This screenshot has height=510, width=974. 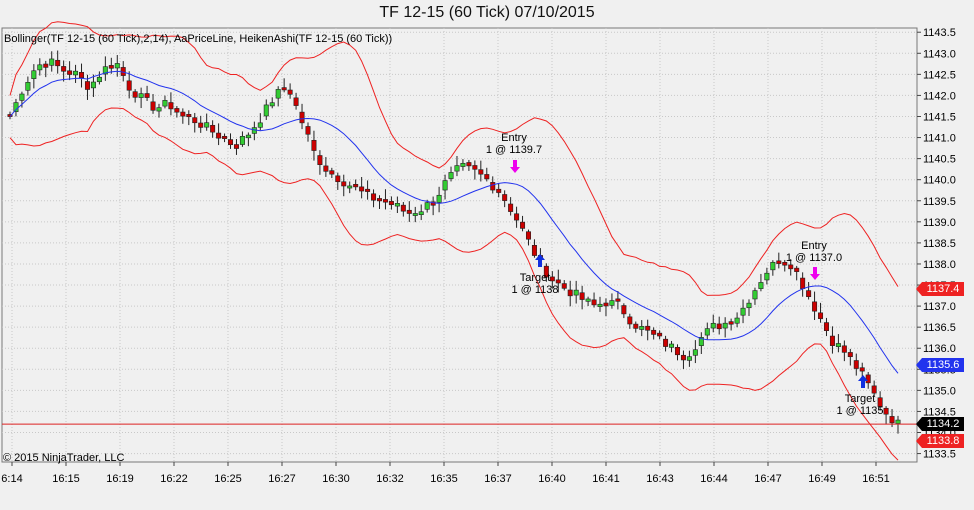 What do you see at coordinates (11, 479) in the screenshot?
I see `x-tick-label: 6:14` at bounding box center [11, 479].